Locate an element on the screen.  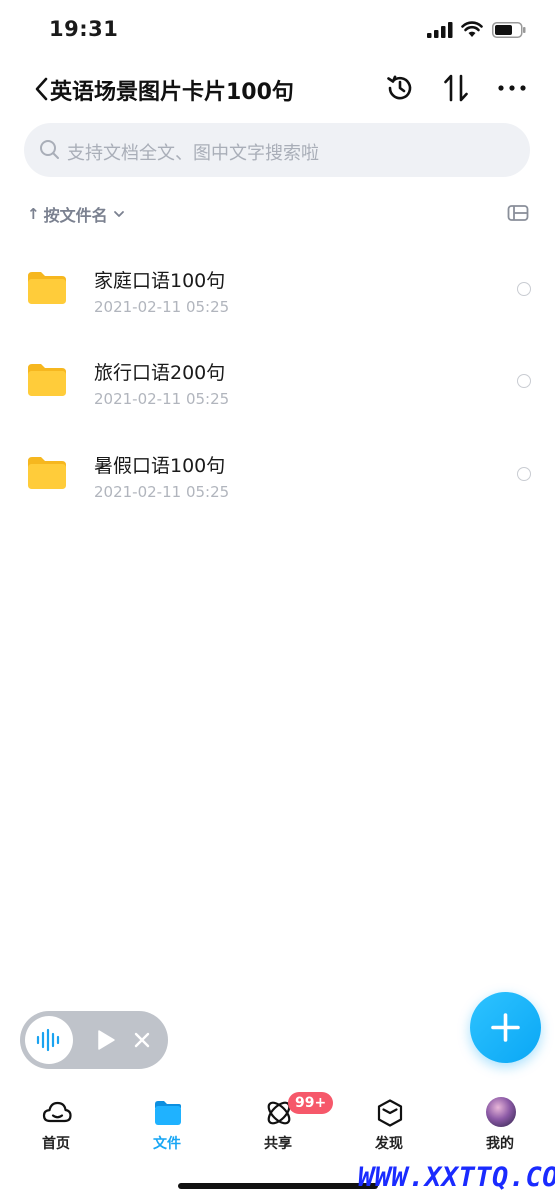
add-button is located at coordinates (505, 1027).